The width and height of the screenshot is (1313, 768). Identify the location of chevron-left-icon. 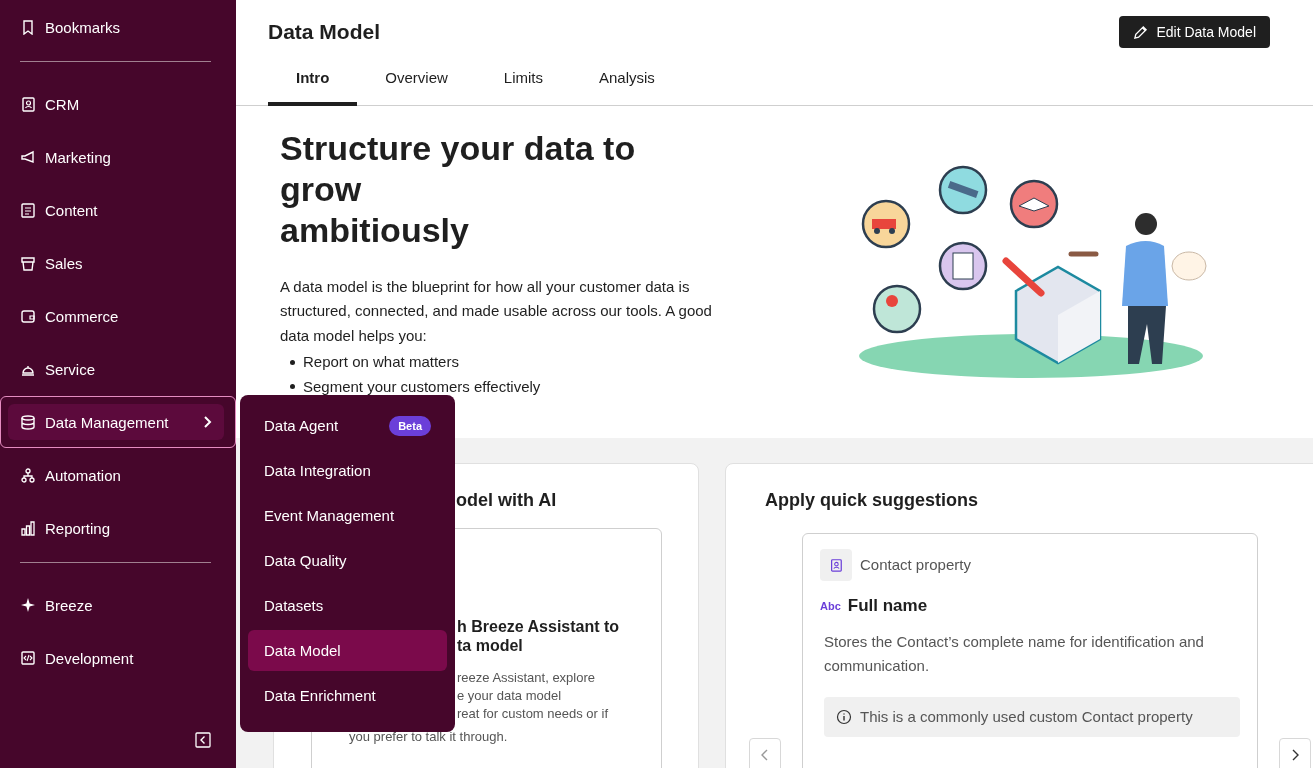
(765, 754).